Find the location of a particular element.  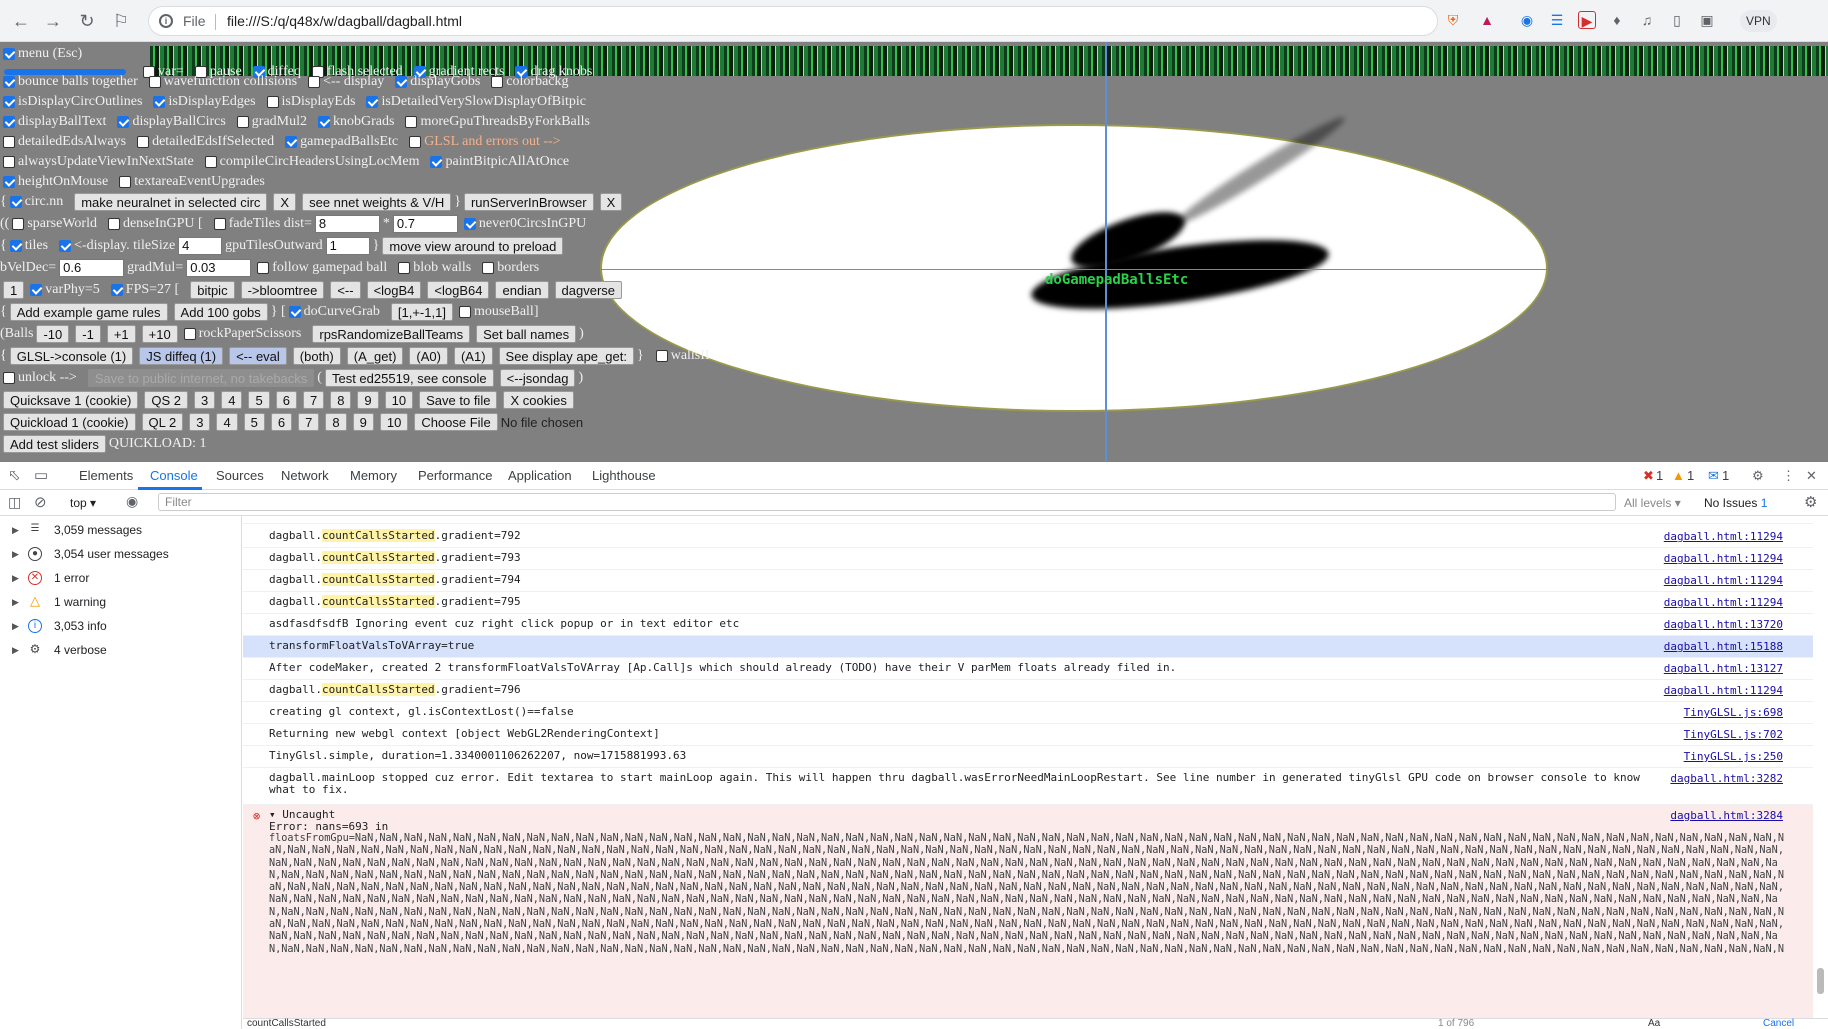

ballcircs-checkbox is located at coordinates (123, 122).